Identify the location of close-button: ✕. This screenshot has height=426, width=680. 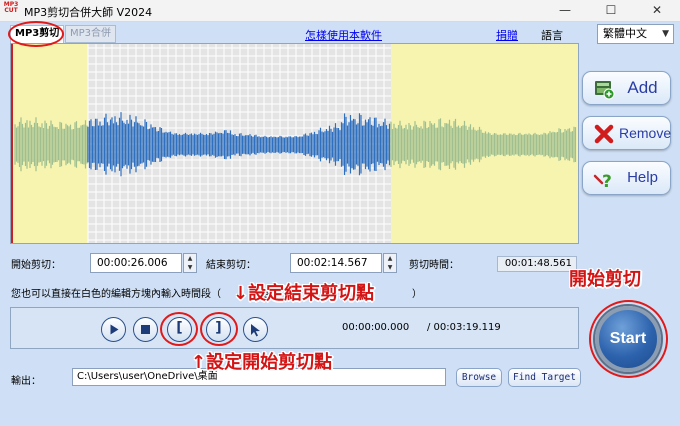
(657, 11).